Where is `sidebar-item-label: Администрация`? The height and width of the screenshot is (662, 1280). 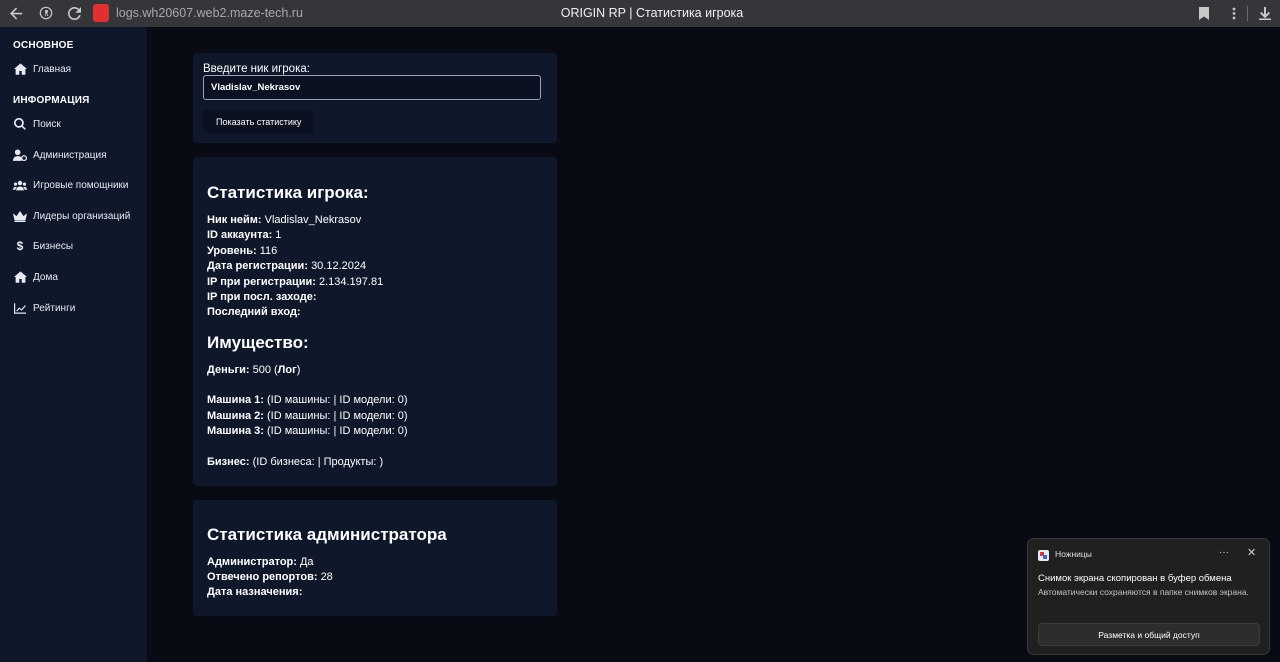 sidebar-item-label: Администрация is located at coordinates (70, 155).